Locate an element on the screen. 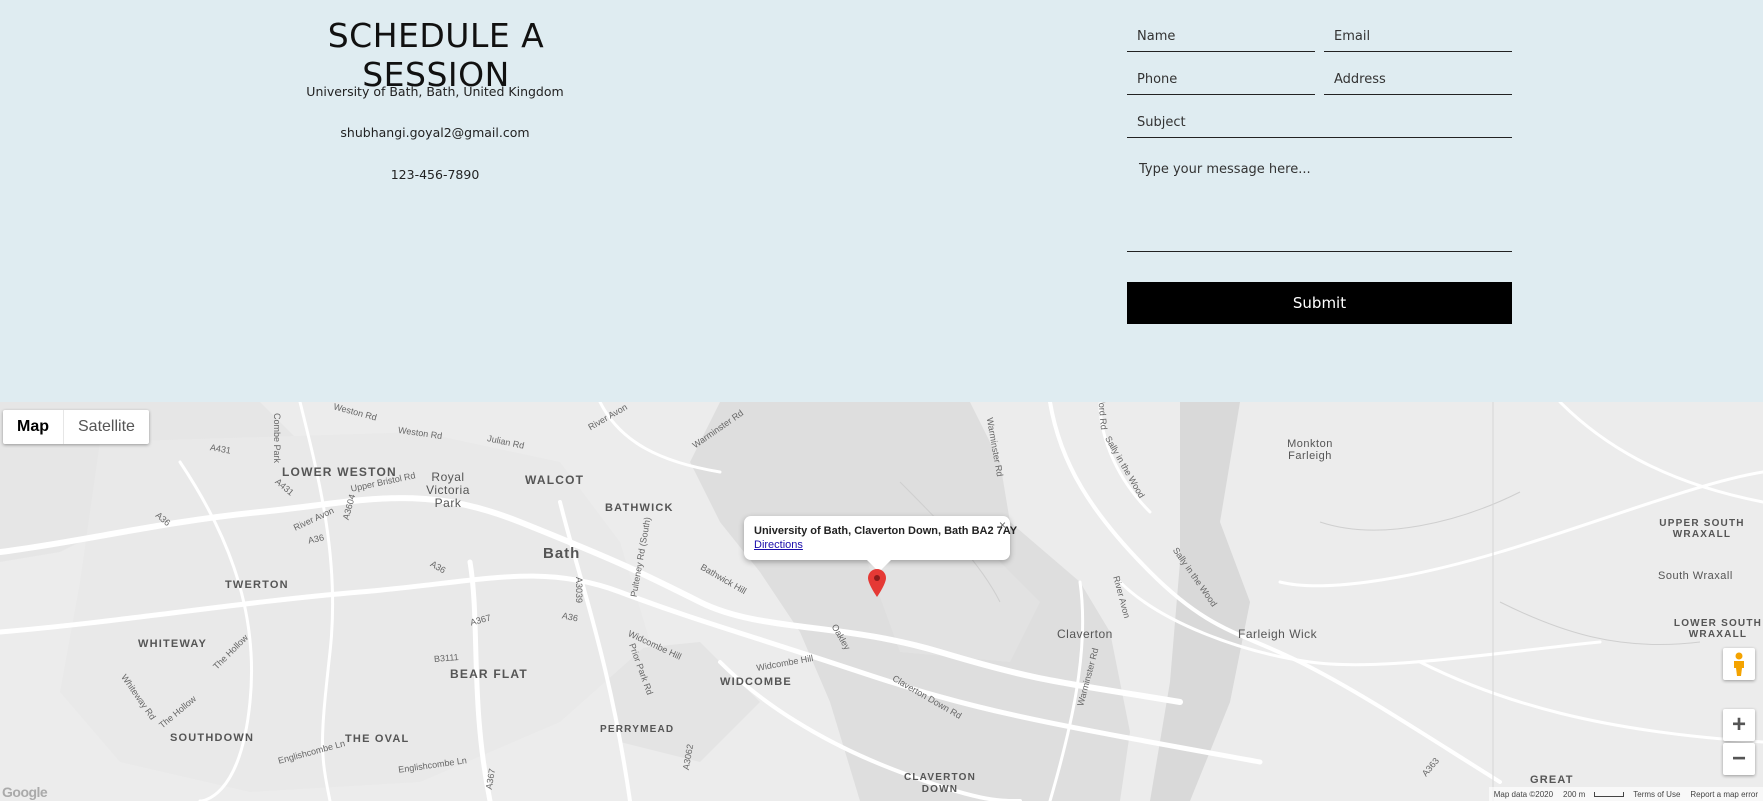 This screenshot has height=801, width=1763. email-field is located at coordinates (1418, 37).